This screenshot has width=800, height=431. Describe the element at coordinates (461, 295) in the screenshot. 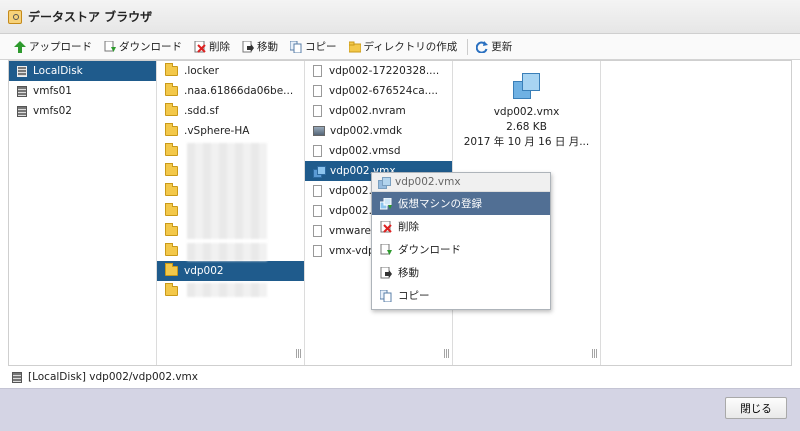

I see `menu-item-copy: コピー` at that location.